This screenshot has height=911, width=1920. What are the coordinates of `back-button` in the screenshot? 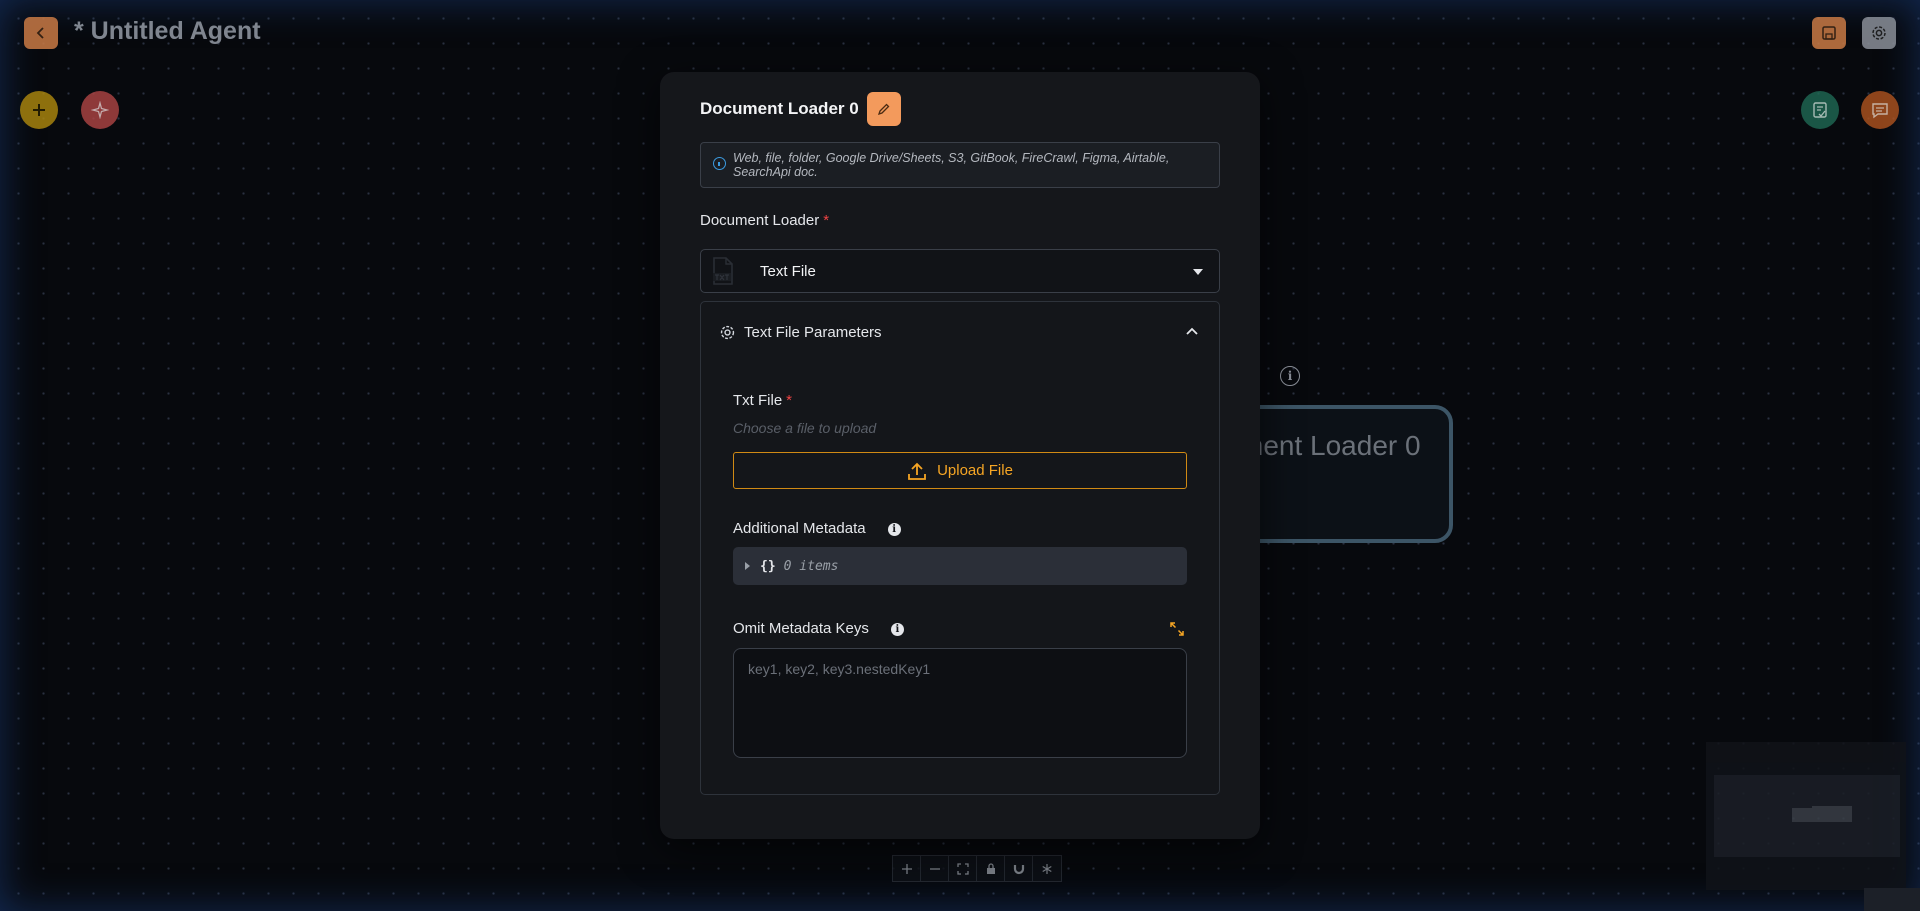 It's located at (41, 33).